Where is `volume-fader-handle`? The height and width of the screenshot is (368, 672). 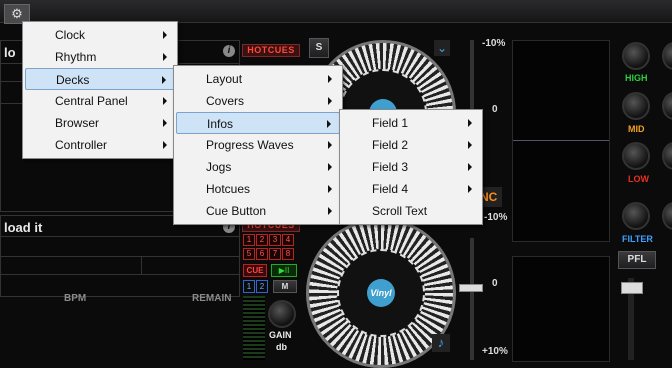 volume-fader-handle is located at coordinates (632, 288).